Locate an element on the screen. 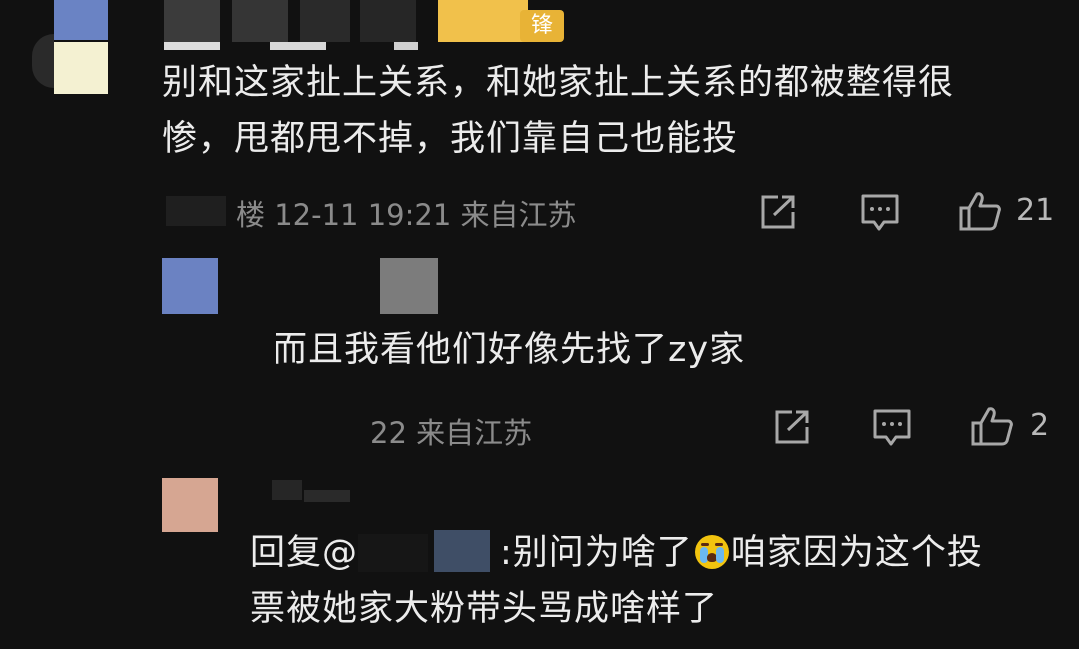  comment-meta: 楼 12-11 19:21 来自江苏 is located at coordinates (406, 215).